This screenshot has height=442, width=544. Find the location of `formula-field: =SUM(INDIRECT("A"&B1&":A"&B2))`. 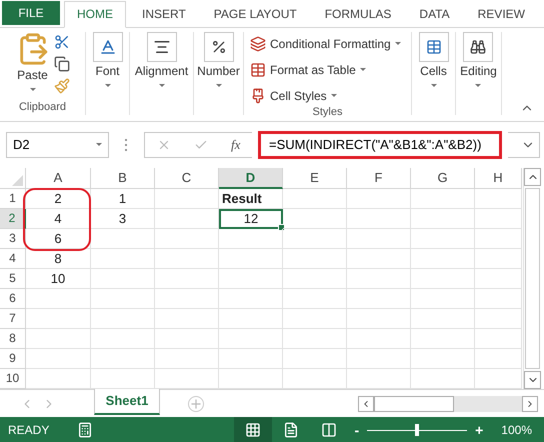

formula-field: =SUM(INDIRECT("A"&B1&":A"&B2)) is located at coordinates (380, 144).